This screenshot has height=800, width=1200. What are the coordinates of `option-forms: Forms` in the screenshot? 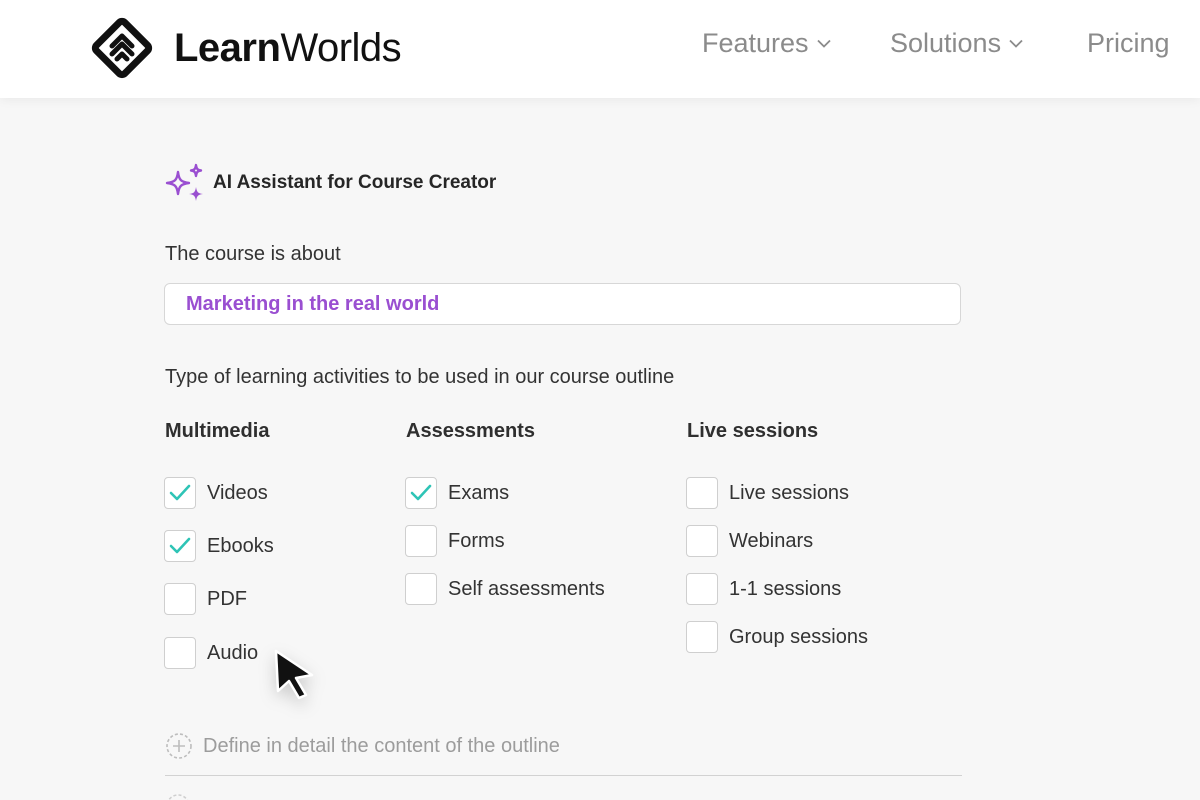 It's located at (455, 541).